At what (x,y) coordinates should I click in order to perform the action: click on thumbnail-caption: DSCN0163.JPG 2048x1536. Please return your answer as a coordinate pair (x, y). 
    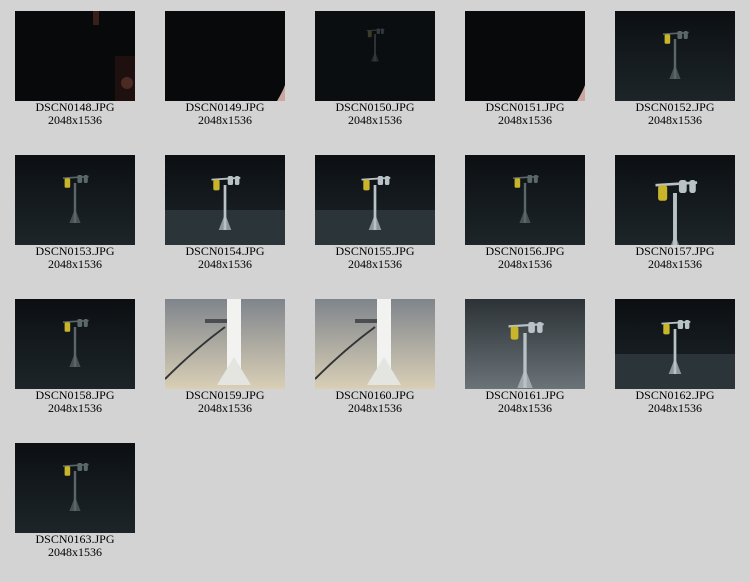
    Looking at the image, I should click on (75, 546).